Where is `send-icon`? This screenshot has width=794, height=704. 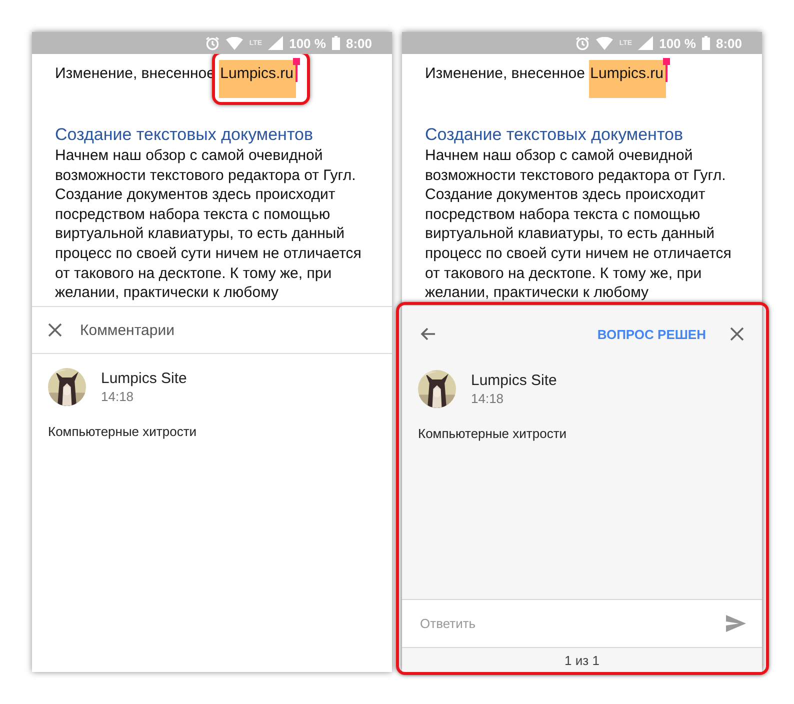
send-icon is located at coordinates (736, 623).